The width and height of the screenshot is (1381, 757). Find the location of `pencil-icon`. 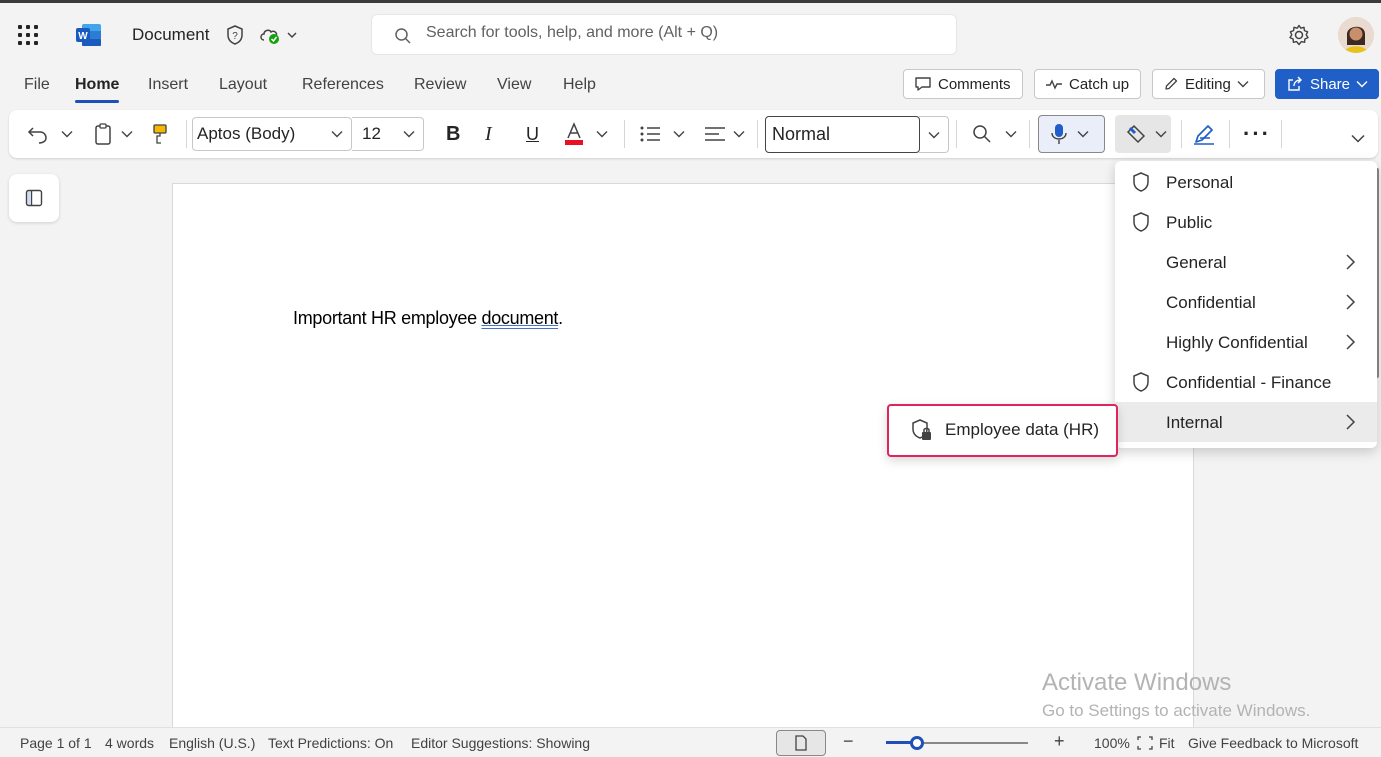

pencil-icon is located at coordinates (1171, 83).